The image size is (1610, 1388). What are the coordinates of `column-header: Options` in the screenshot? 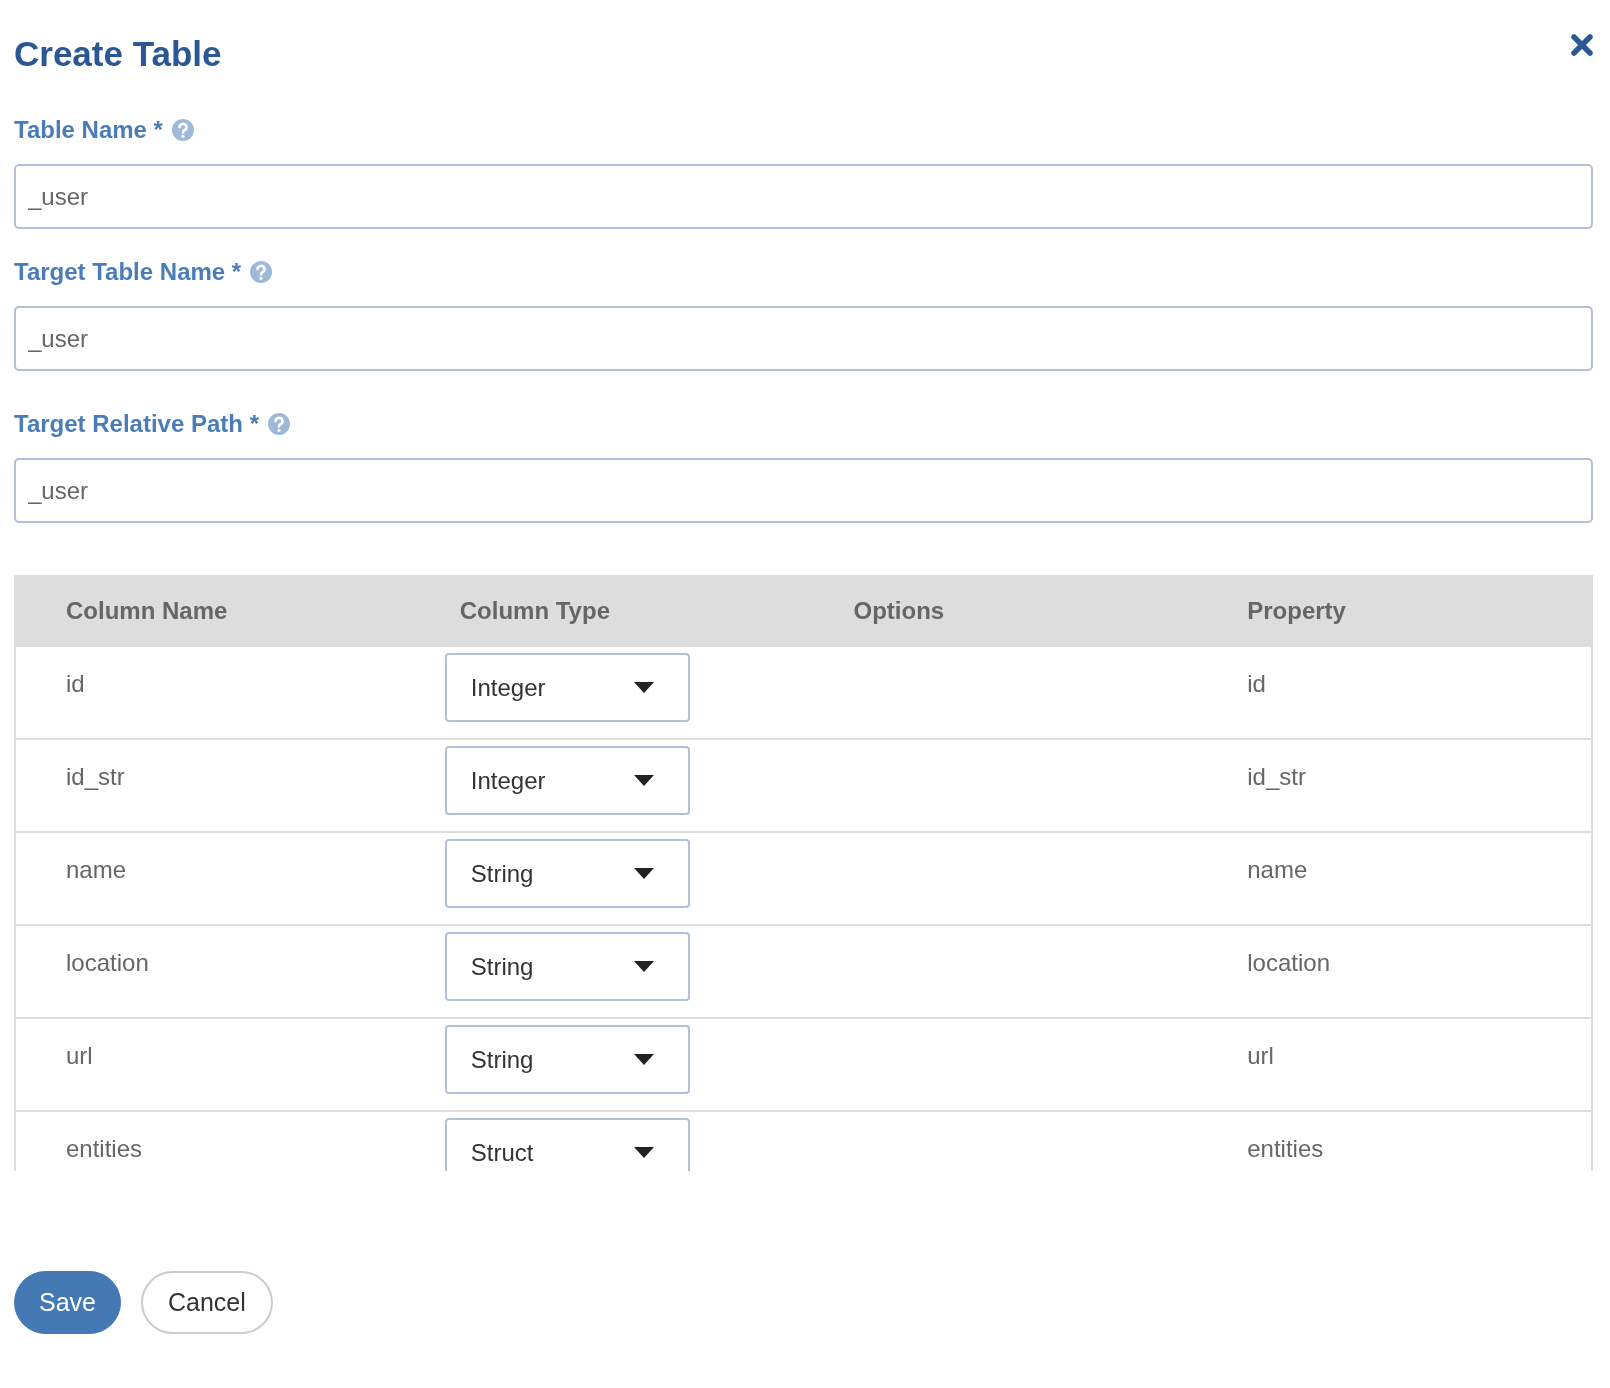 It's located at (899, 611).